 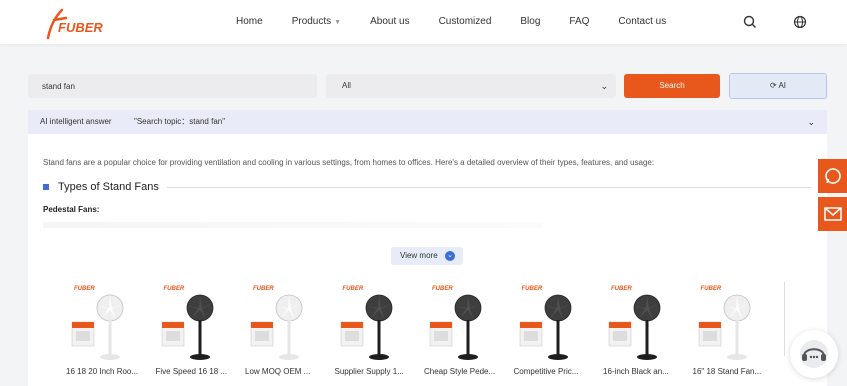 I want to click on faded-text, so click(x=293, y=225).